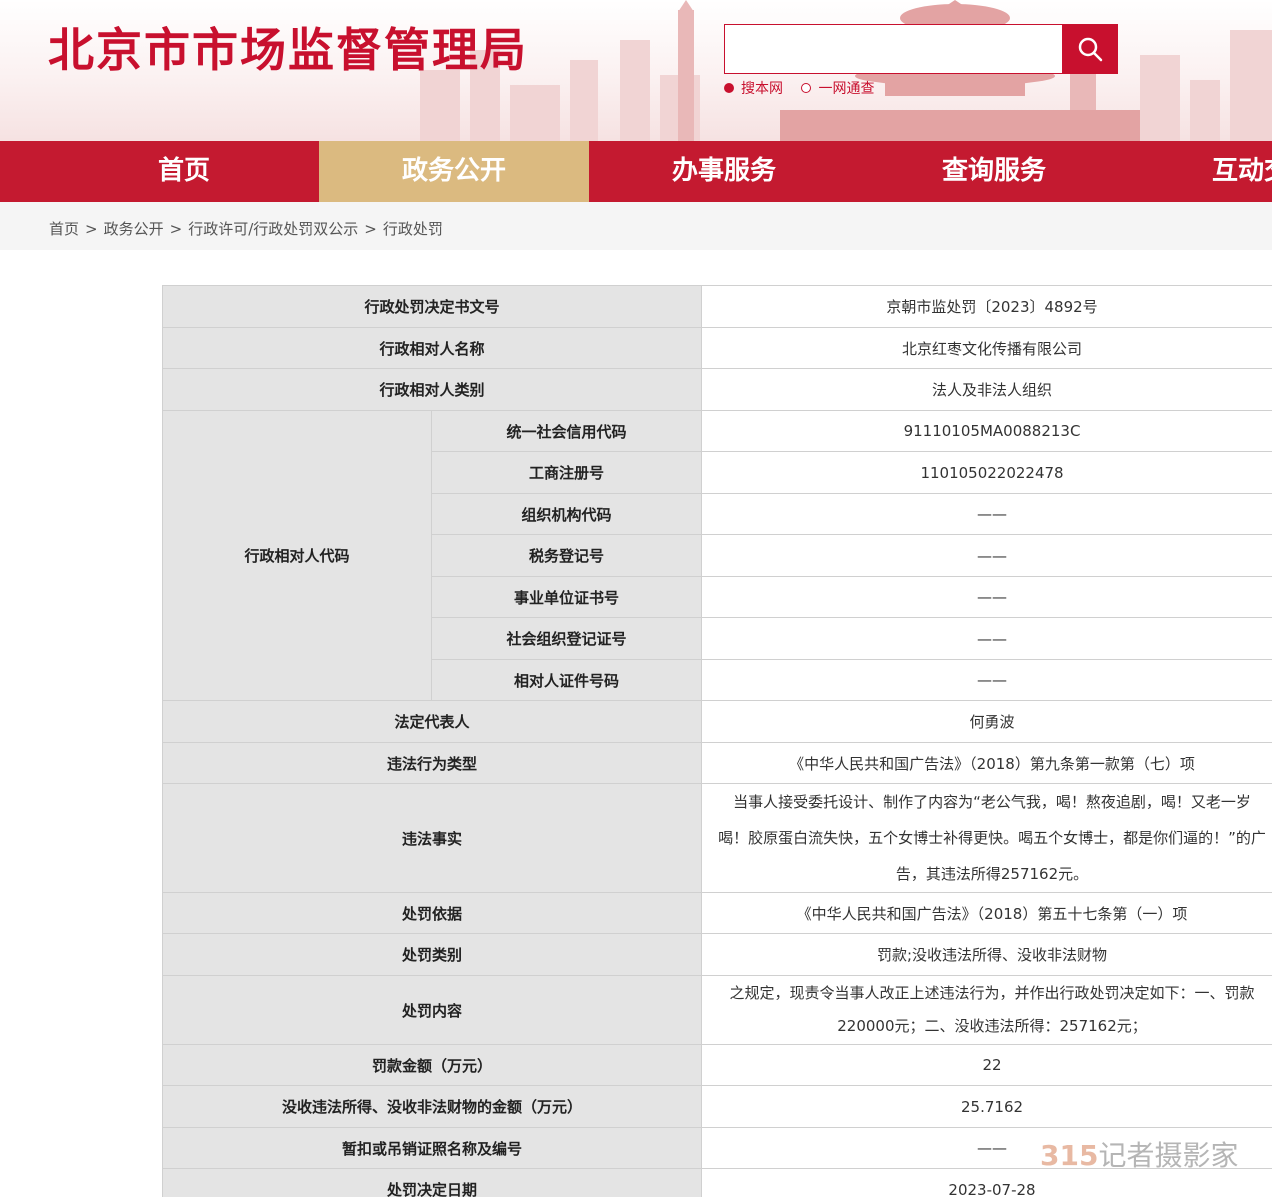  I want to click on text-line: 喝！胶原蛋白流失快，五个女博士补得更快。喝五个女博士，都是你们逼的！”的广, so click(992, 838).